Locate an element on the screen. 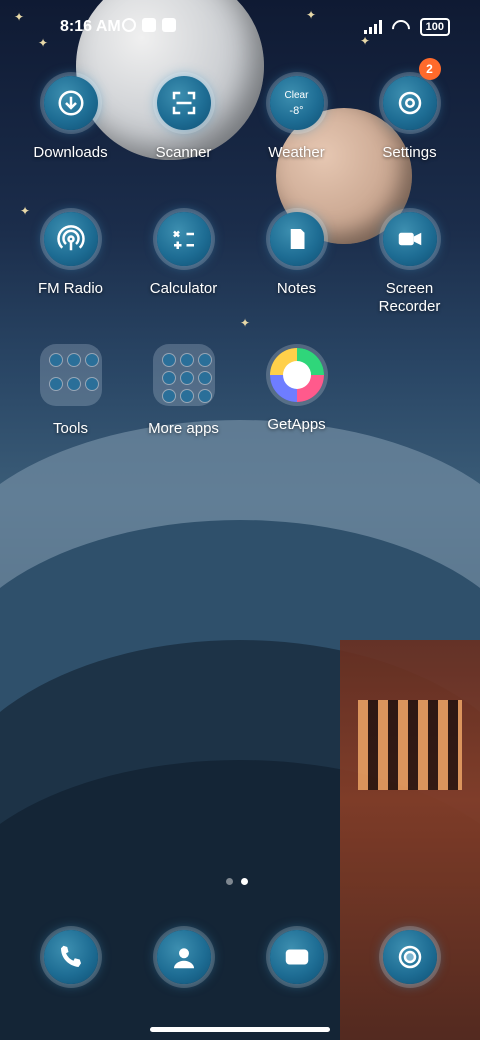  battery-indicator: 100 is located at coordinates (434, 27).